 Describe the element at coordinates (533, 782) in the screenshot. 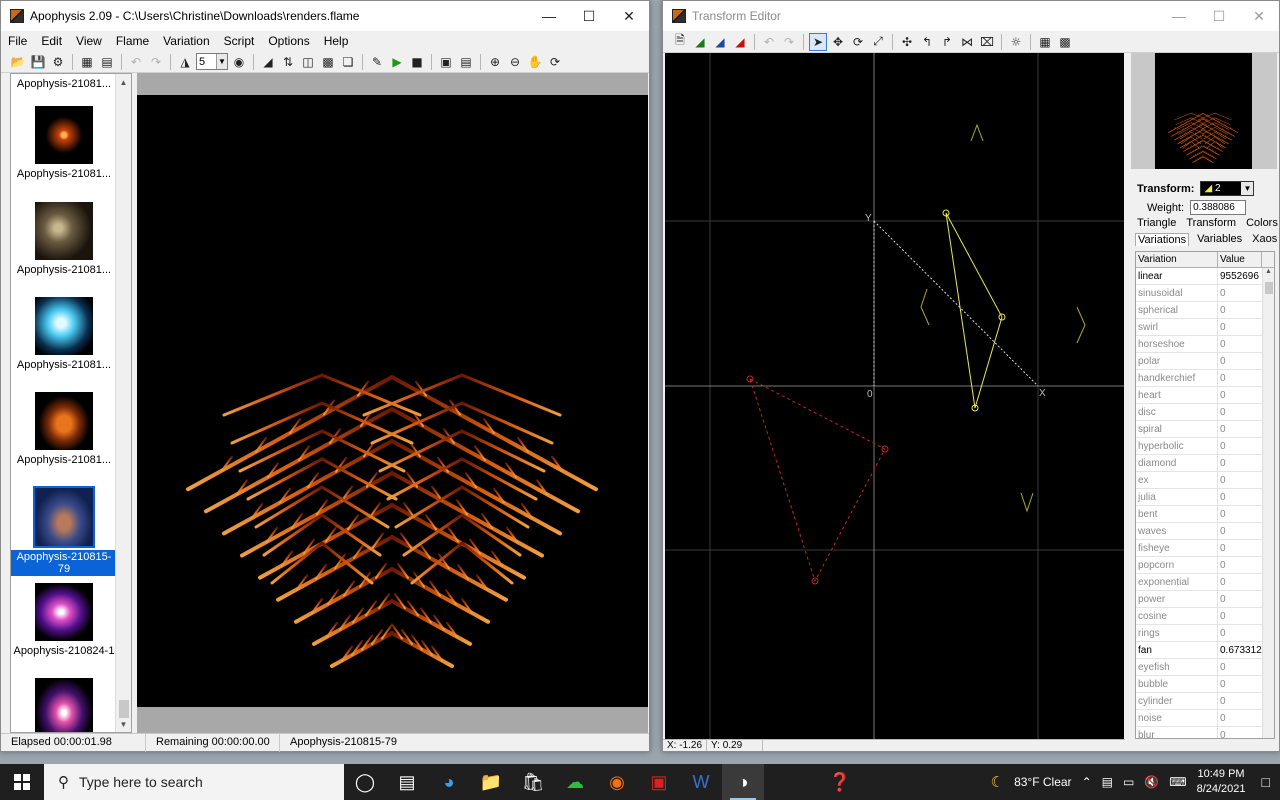

I see `store-icon: 🛍` at that location.